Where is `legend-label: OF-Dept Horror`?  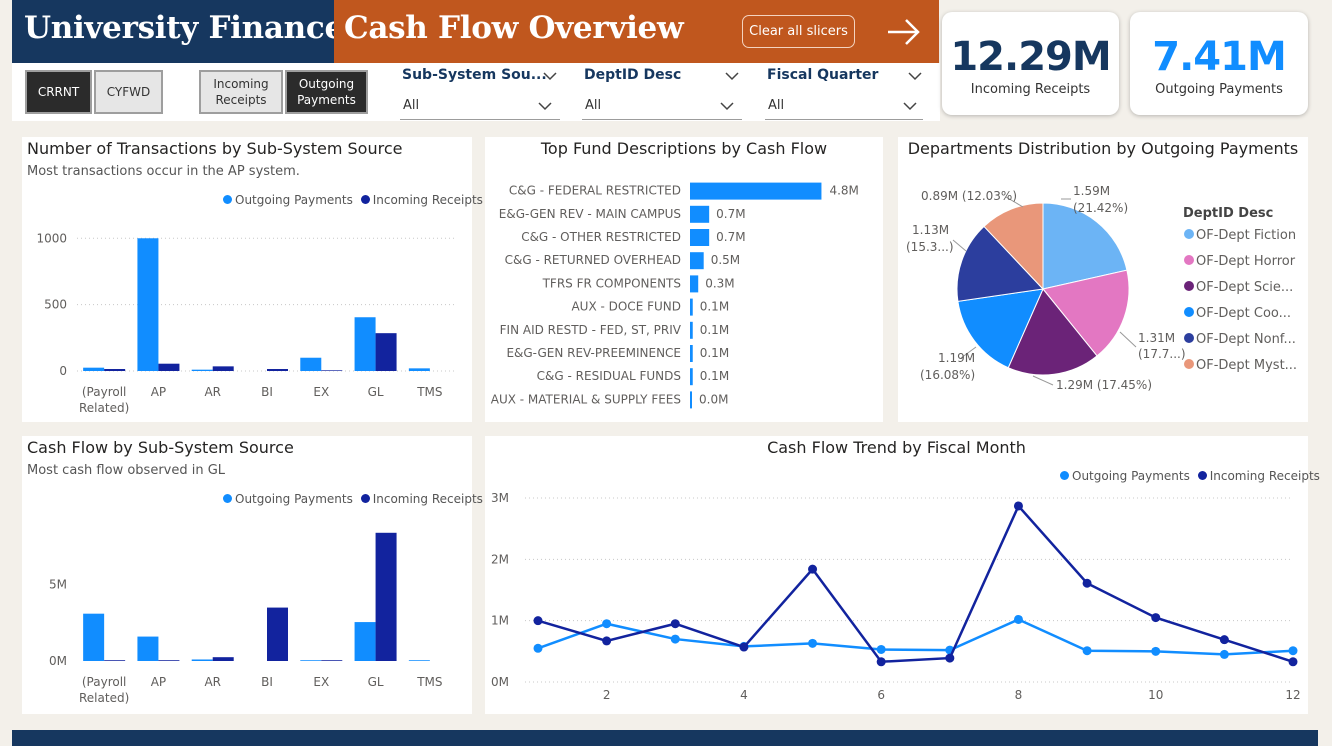 legend-label: OF-Dept Horror is located at coordinates (1246, 261).